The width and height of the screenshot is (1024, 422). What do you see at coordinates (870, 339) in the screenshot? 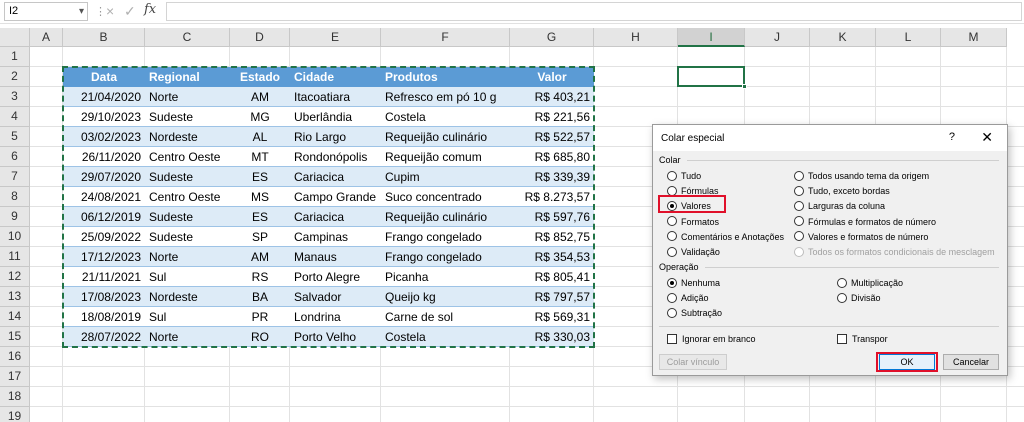
I see `transpor-label: Transpor` at bounding box center [870, 339].